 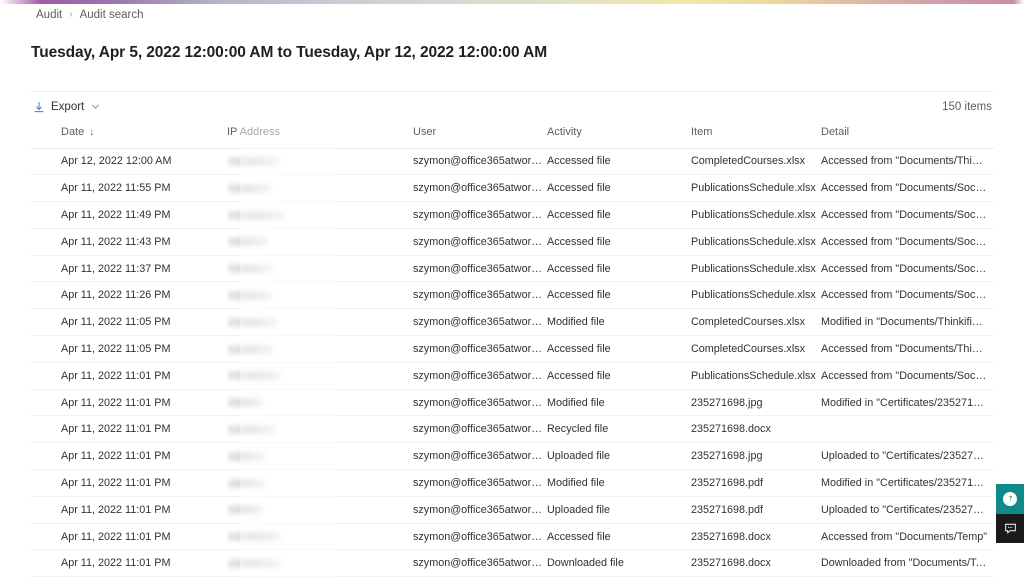 I want to click on floating-side-widgets, so click(x=1010, y=513).